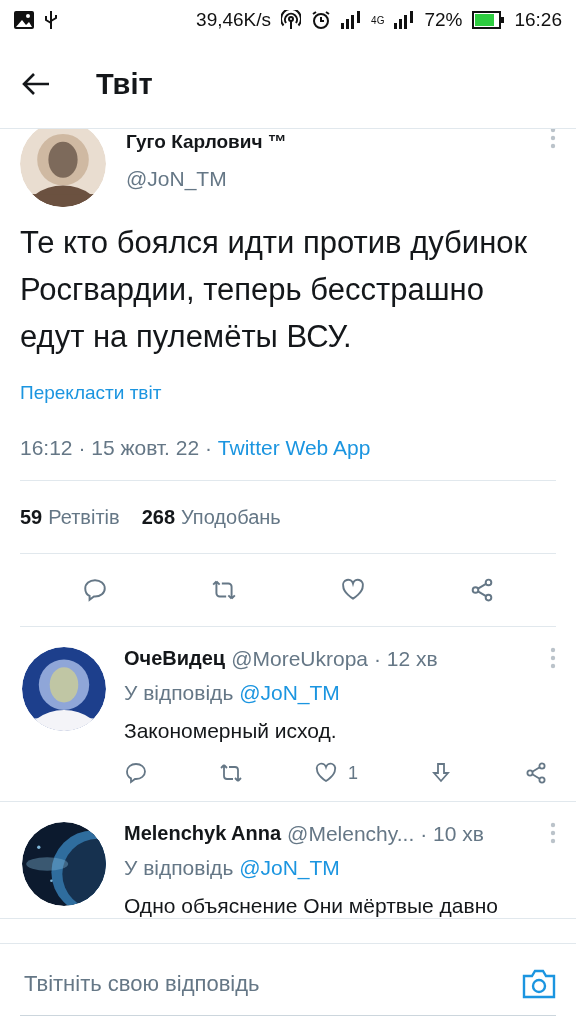  What do you see at coordinates (311, 906) in the screenshot?
I see `reply-text: Одно объяснение Они мёртвые давно` at bounding box center [311, 906].